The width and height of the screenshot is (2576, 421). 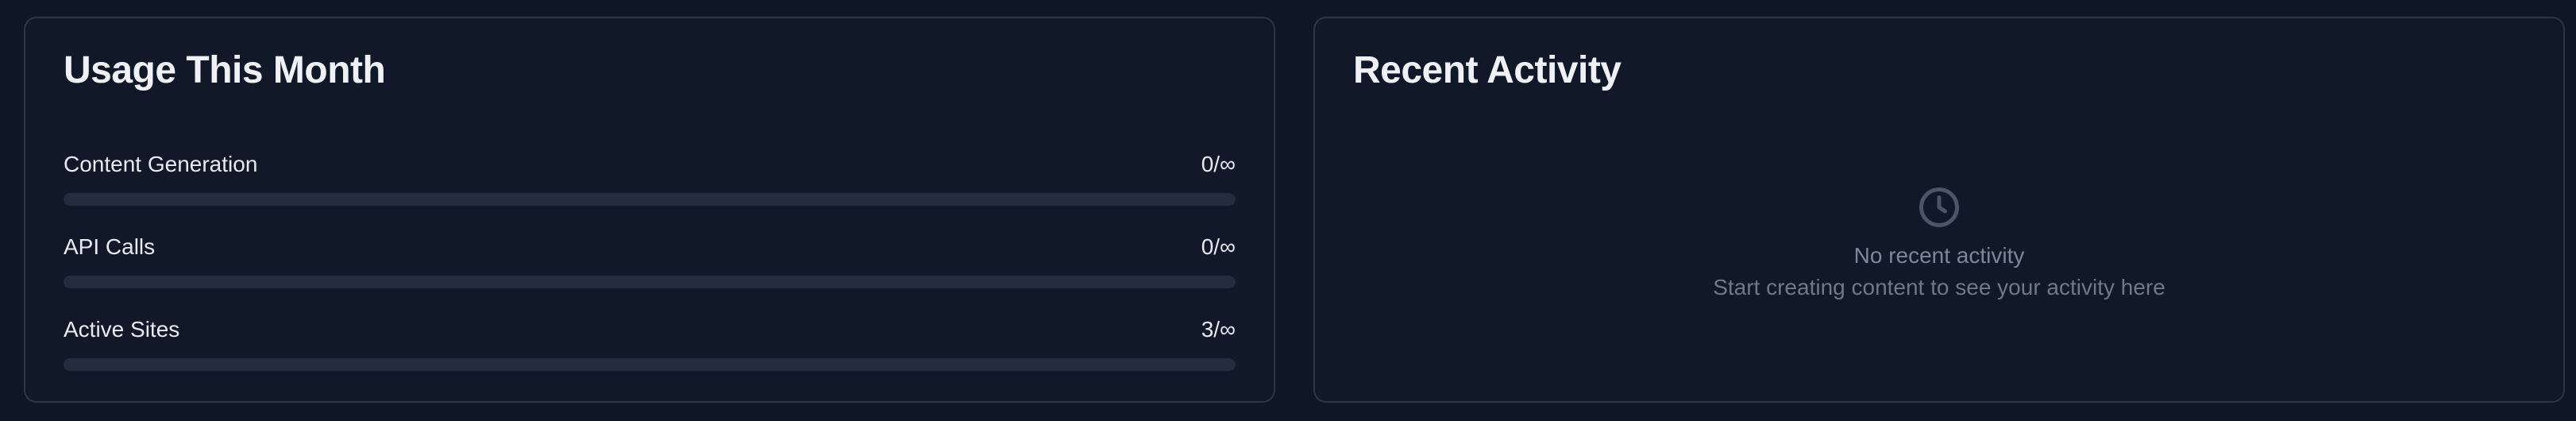 I want to click on usage-card-title: Usage This Month, so click(x=225, y=70).